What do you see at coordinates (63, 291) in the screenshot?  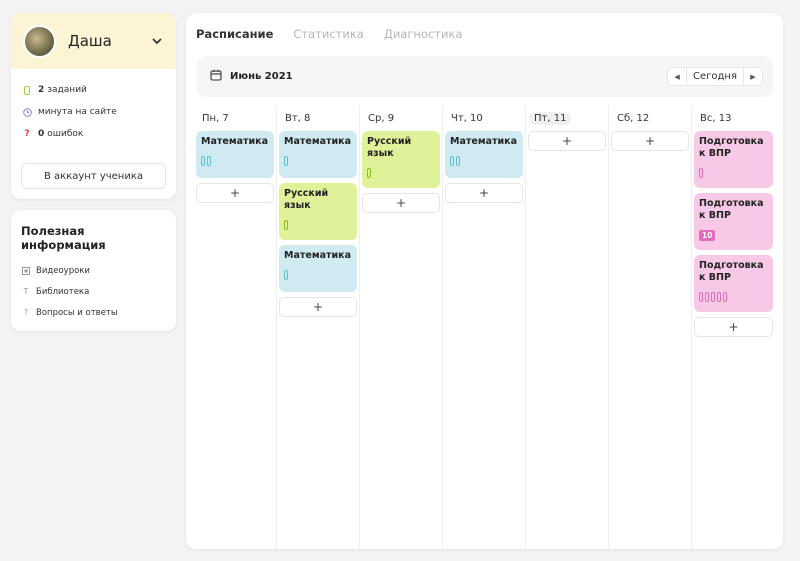 I see `info-item-label: Библиотека` at bounding box center [63, 291].